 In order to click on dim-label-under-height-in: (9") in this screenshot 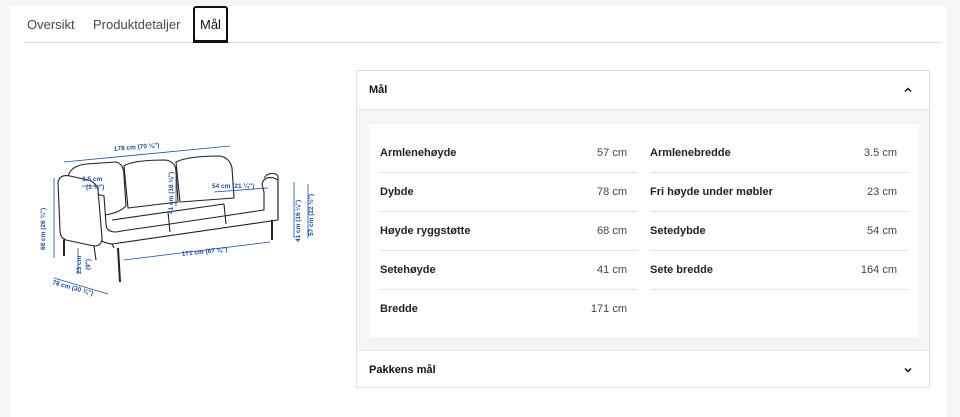, I will do `click(88, 264)`.